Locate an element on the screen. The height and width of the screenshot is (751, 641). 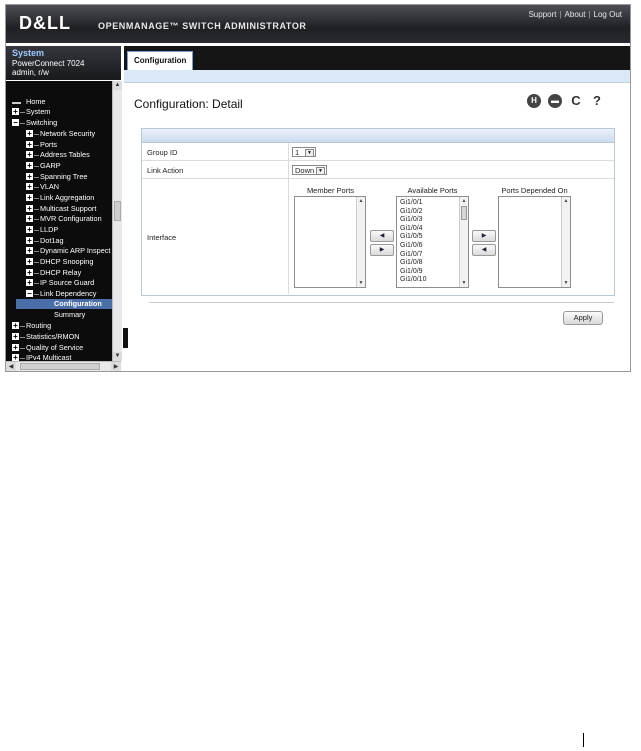
sidebar-item-label: GARP is located at coordinates (50, 165).